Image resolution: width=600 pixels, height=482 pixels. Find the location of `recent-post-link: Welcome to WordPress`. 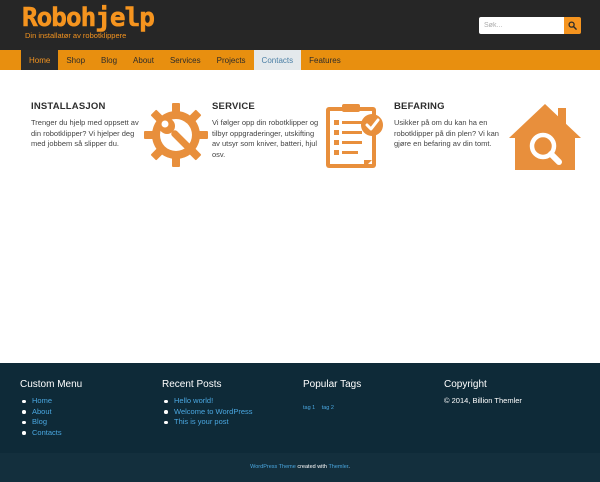

recent-post-link: Welcome to WordPress is located at coordinates (207, 412).